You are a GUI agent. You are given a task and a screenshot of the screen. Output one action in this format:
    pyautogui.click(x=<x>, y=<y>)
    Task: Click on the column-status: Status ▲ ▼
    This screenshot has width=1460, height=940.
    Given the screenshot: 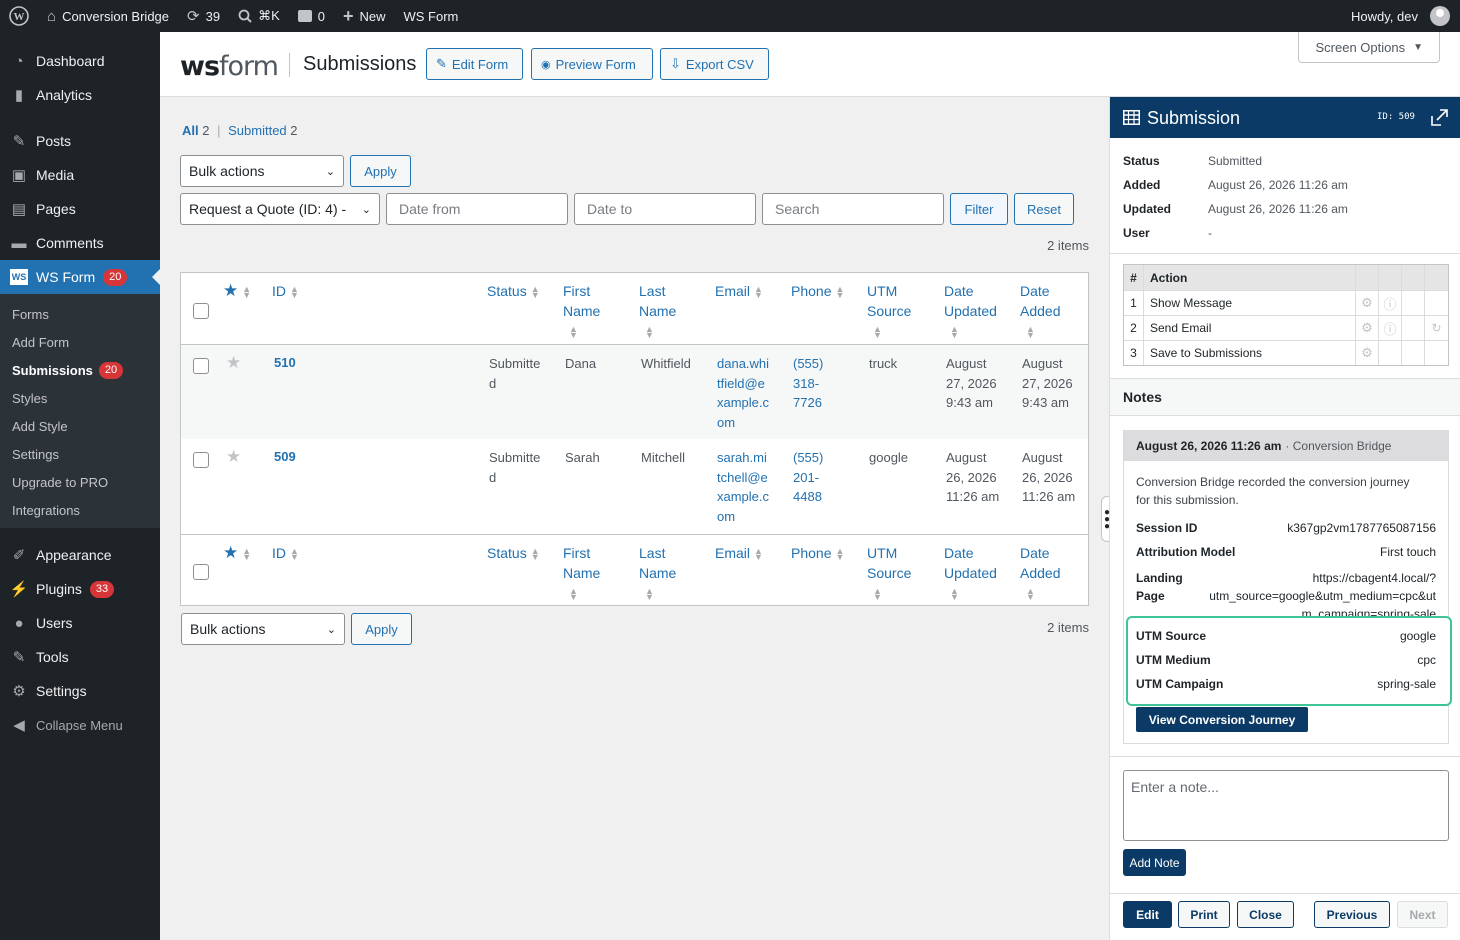 What is the action you would take?
    pyautogui.click(x=513, y=291)
    